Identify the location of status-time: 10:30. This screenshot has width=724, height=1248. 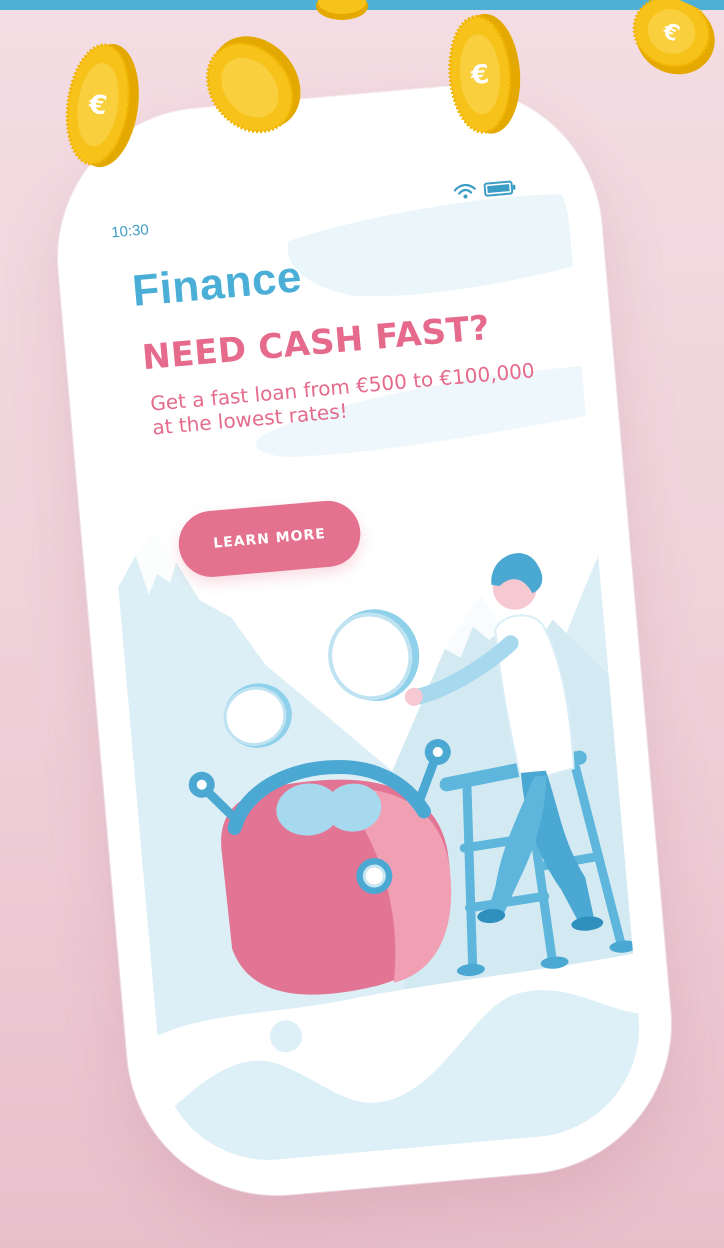
(130, 231).